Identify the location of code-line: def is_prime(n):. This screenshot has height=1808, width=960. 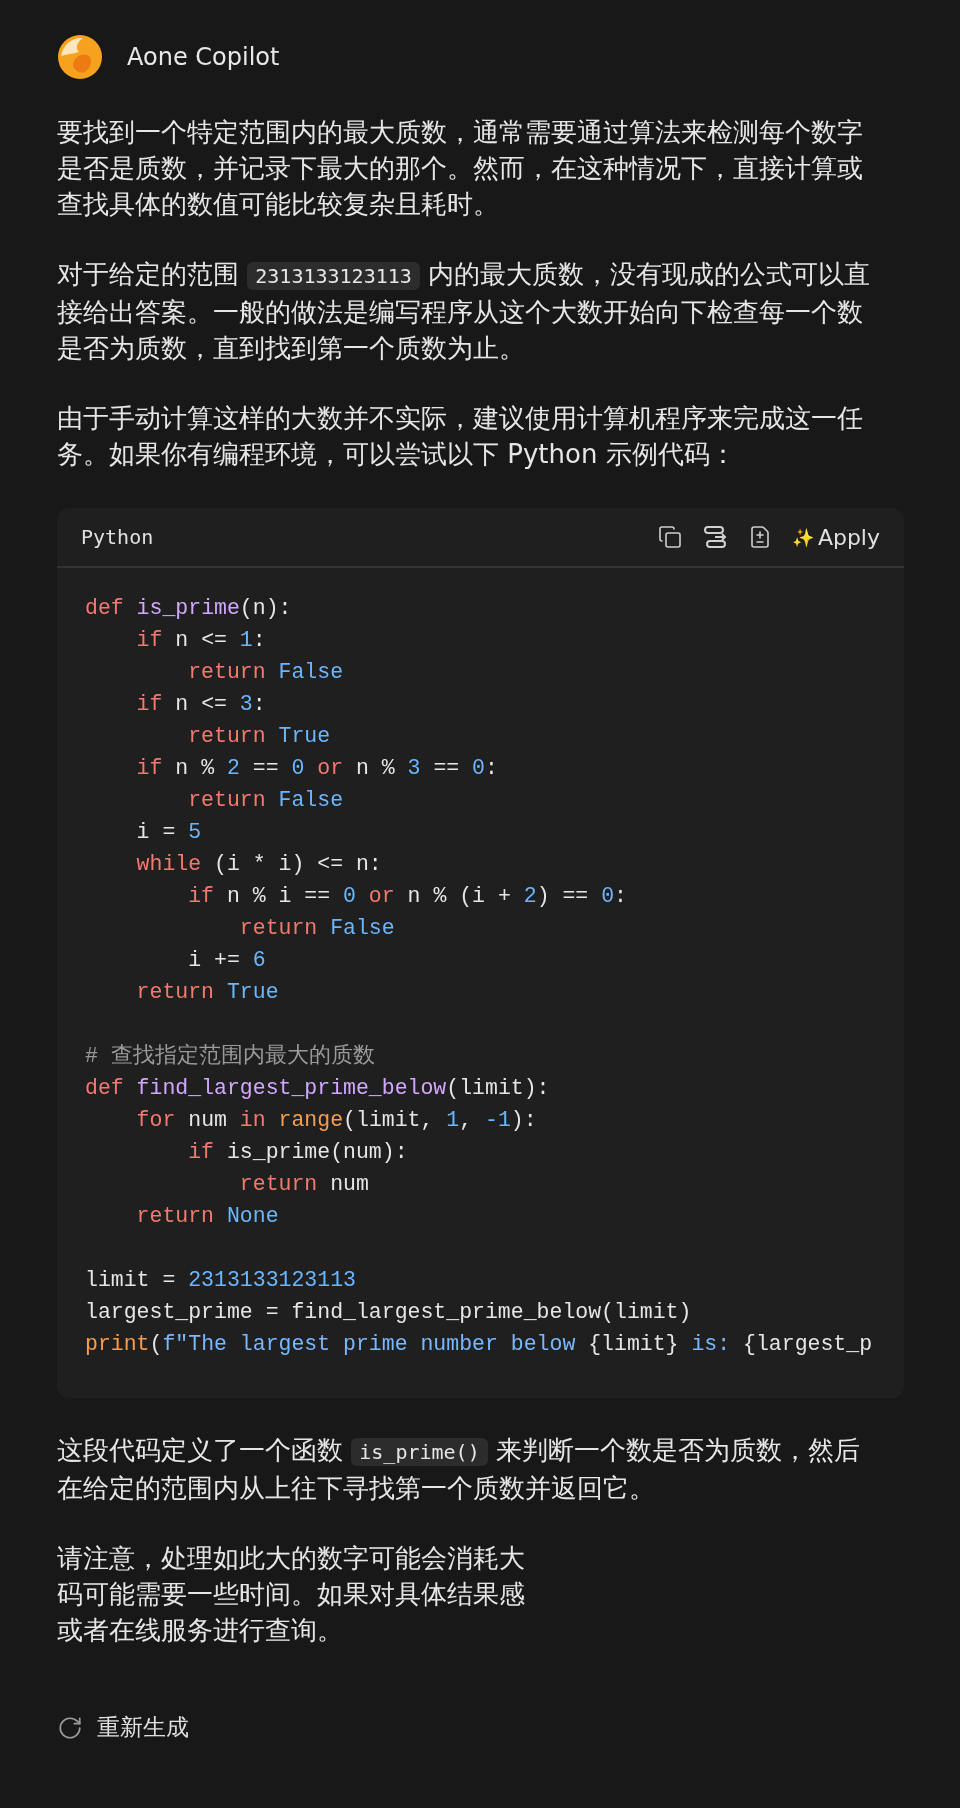
(189, 608).